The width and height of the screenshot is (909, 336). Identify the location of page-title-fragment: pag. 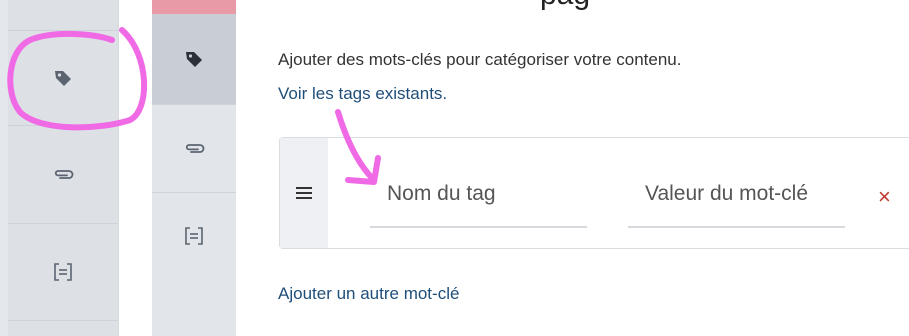
(565, 6).